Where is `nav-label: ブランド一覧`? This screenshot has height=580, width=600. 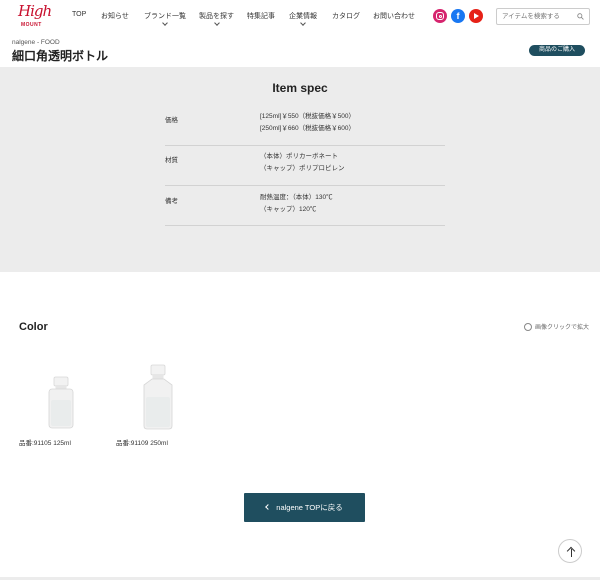
nav-label: ブランド一覧 is located at coordinates (165, 16).